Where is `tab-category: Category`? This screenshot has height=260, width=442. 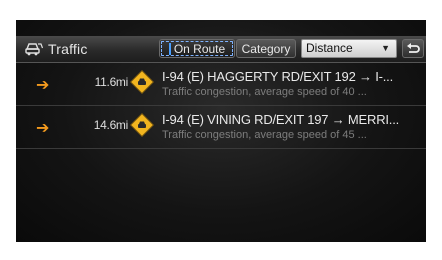 tab-category: Category is located at coordinates (266, 48).